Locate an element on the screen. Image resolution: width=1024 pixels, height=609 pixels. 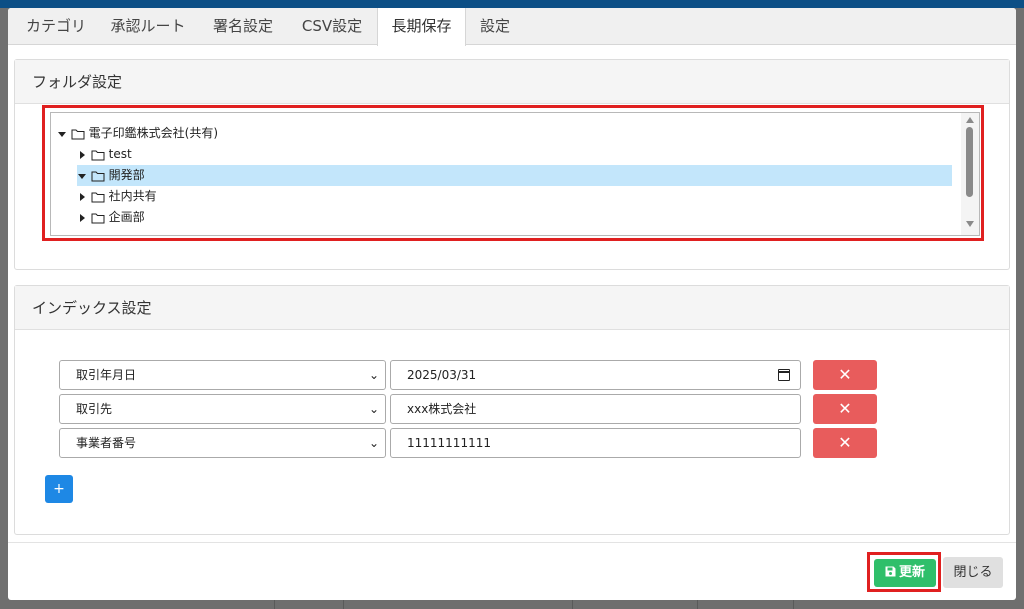
tab-bar: カテゴリ 承認ルート 署名設定 CSV設定 長期保存 設定 is located at coordinates (512, 27).